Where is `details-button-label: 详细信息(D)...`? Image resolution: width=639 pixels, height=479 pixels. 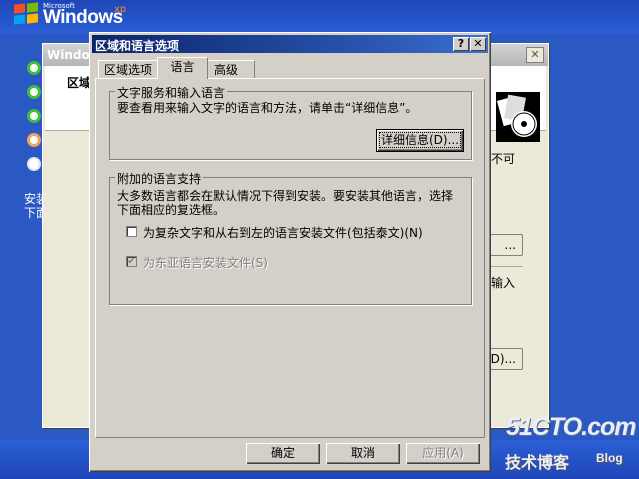
details-button-label: 详细信息(D)... is located at coordinates (420, 140).